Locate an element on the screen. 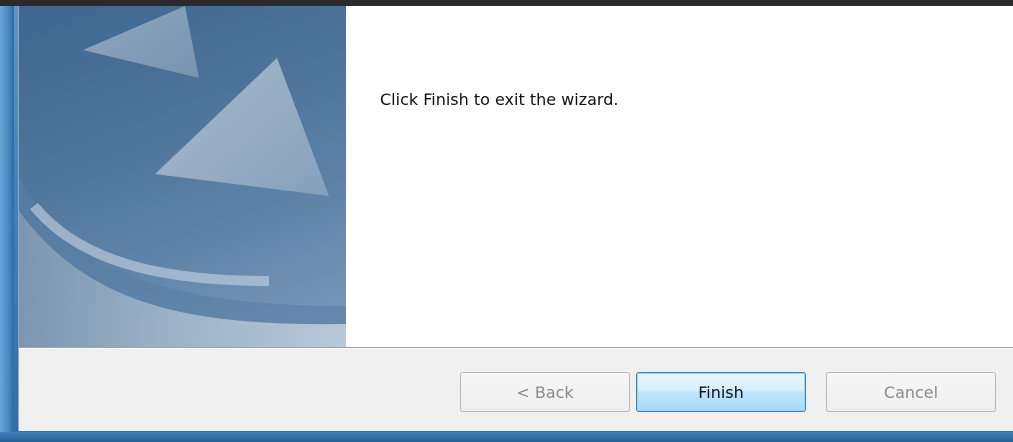 The image size is (1013, 442). wizard-finish-message: Click Finish to exit the wizard. is located at coordinates (499, 99).